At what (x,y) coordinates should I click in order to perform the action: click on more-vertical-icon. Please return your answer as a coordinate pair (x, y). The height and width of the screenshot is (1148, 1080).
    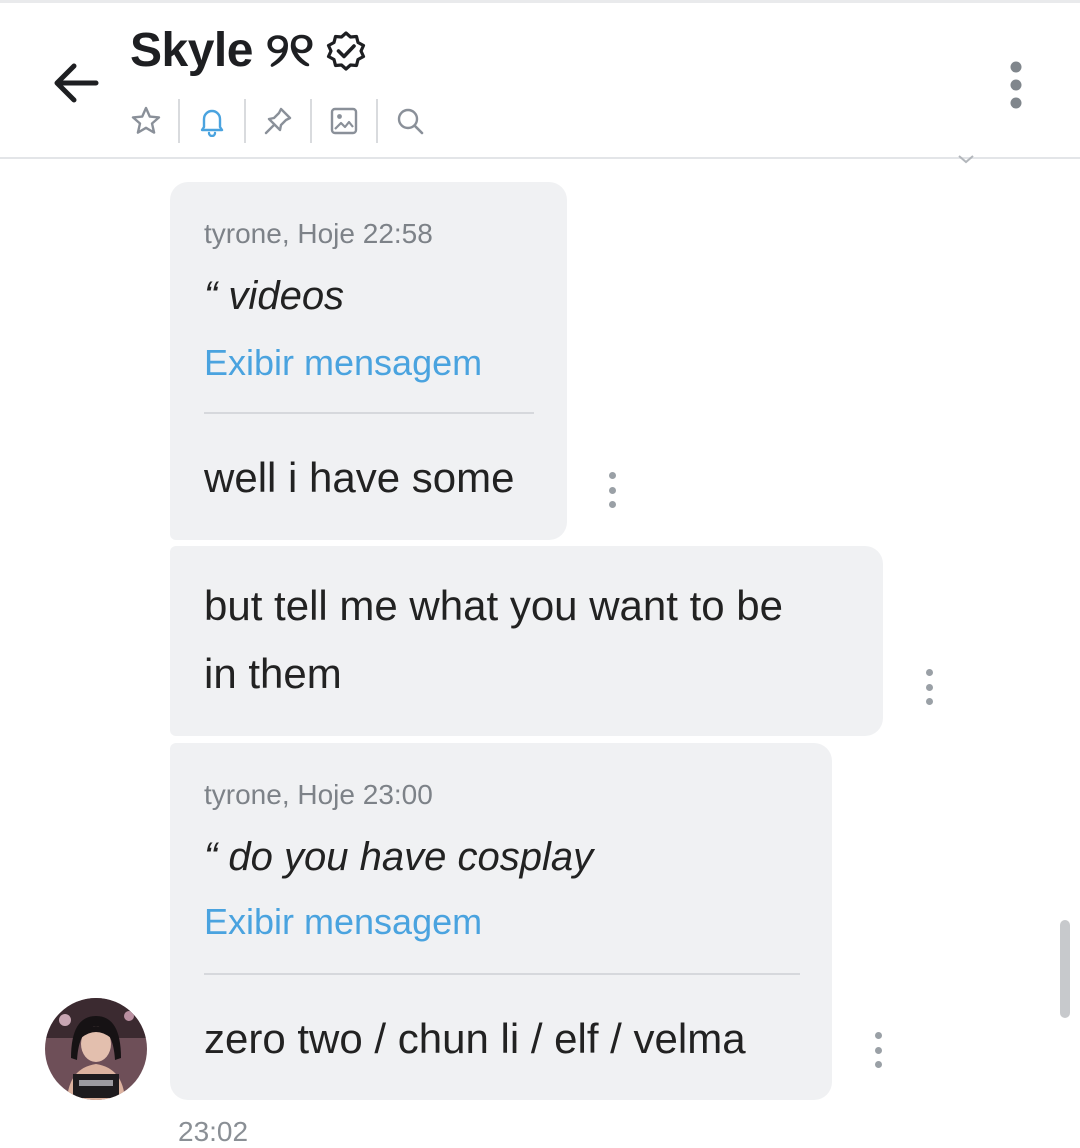
    Looking at the image, I should click on (1016, 85).